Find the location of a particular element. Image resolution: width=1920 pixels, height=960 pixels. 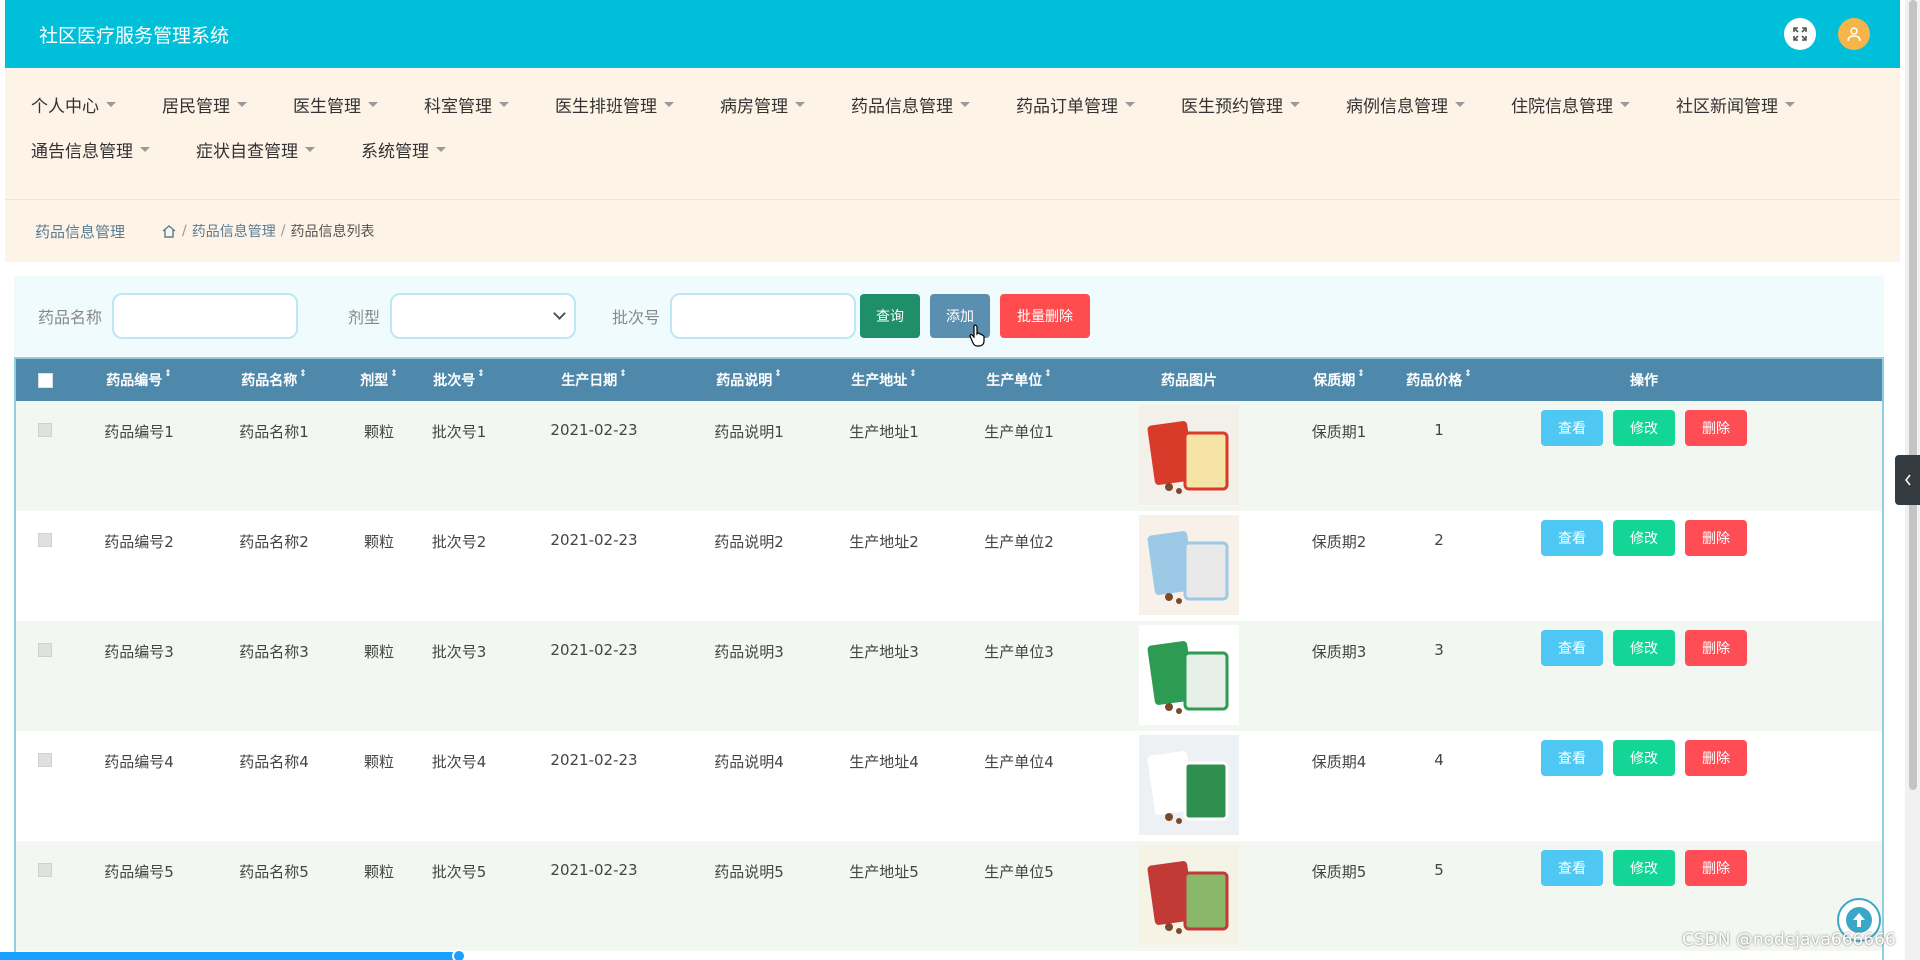

user-icon is located at coordinates (1854, 34).